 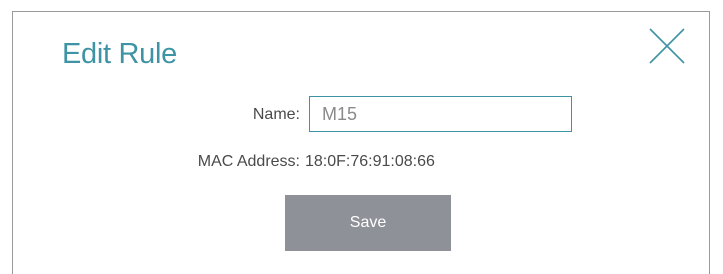 What do you see at coordinates (119, 54) in the screenshot?
I see `dialog-title: Edit Rule` at bounding box center [119, 54].